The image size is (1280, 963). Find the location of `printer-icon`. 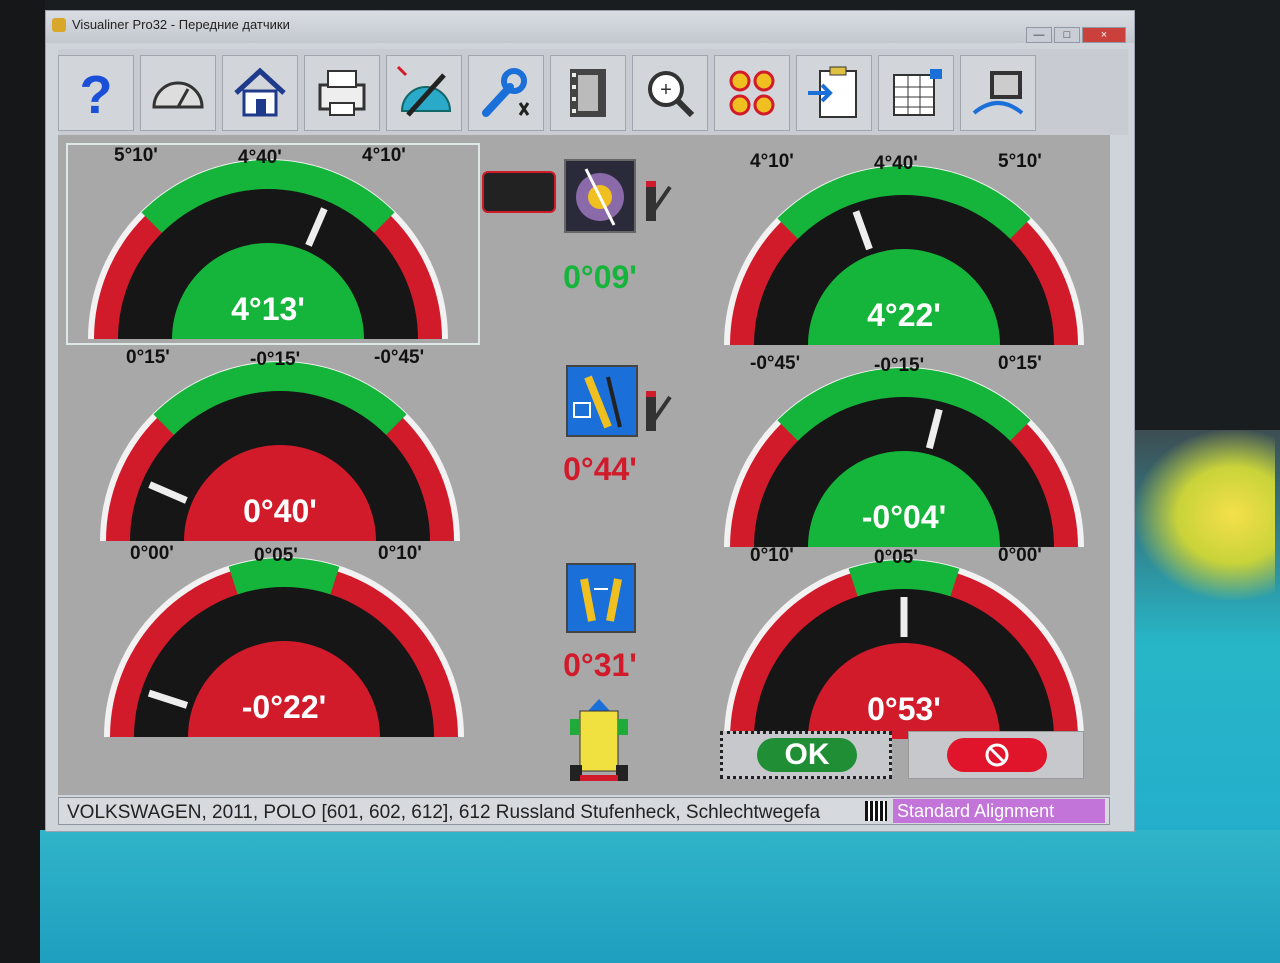

printer-icon is located at coordinates (342, 93).